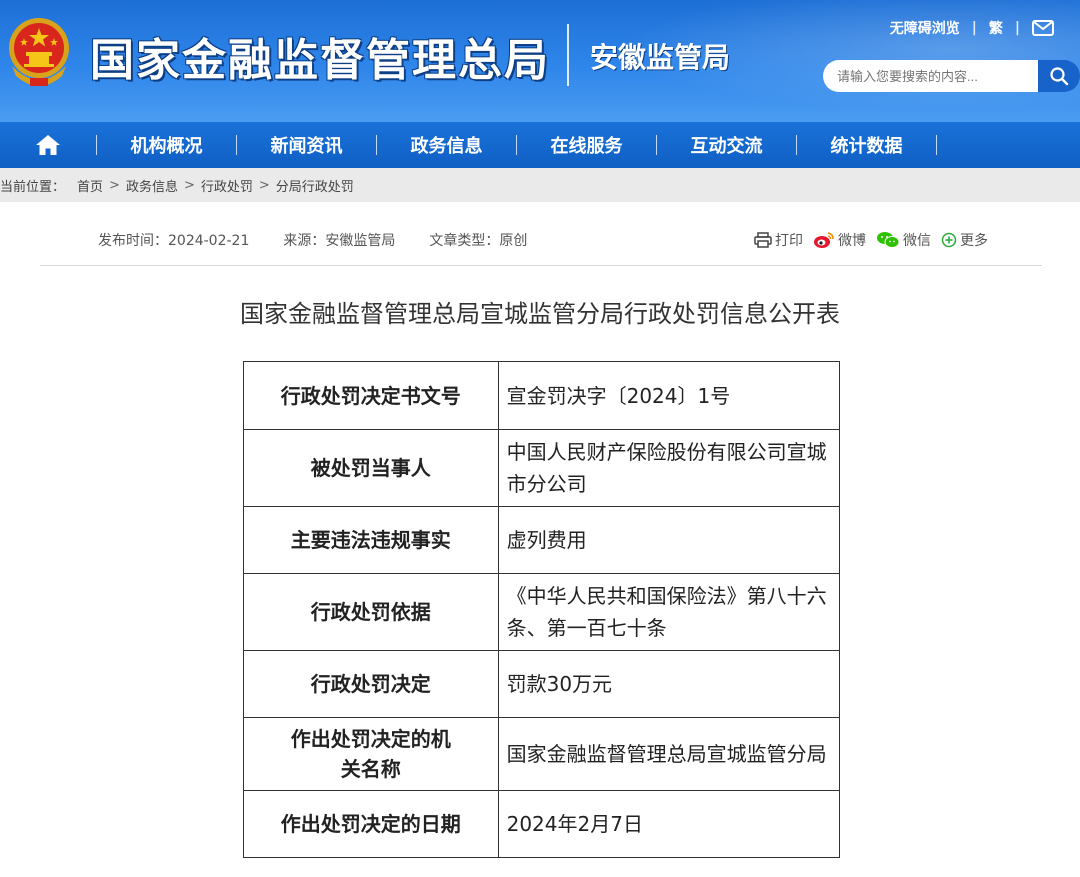  I want to click on table-row: 被处罚当事人 中国人民财产保险股份有限公司宣城市分公司, so click(542, 468).